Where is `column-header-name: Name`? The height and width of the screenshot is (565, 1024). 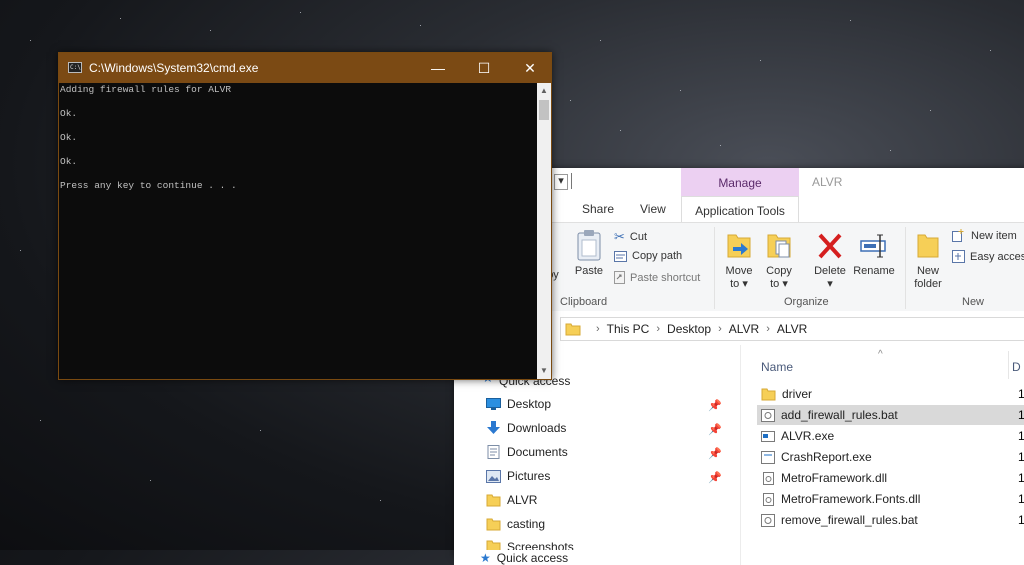
column-header-name: Name is located at coordinates (777, 367).